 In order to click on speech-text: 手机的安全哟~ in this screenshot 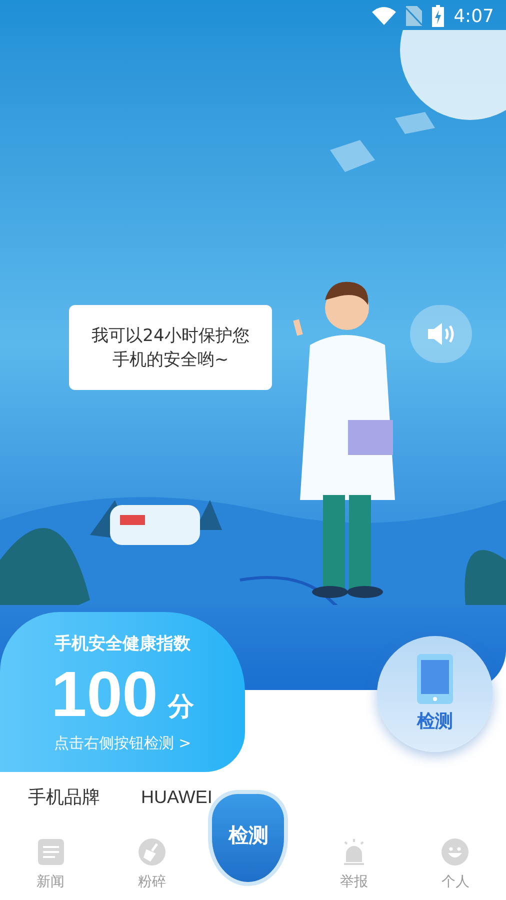, I will do `click(170, 360)`.